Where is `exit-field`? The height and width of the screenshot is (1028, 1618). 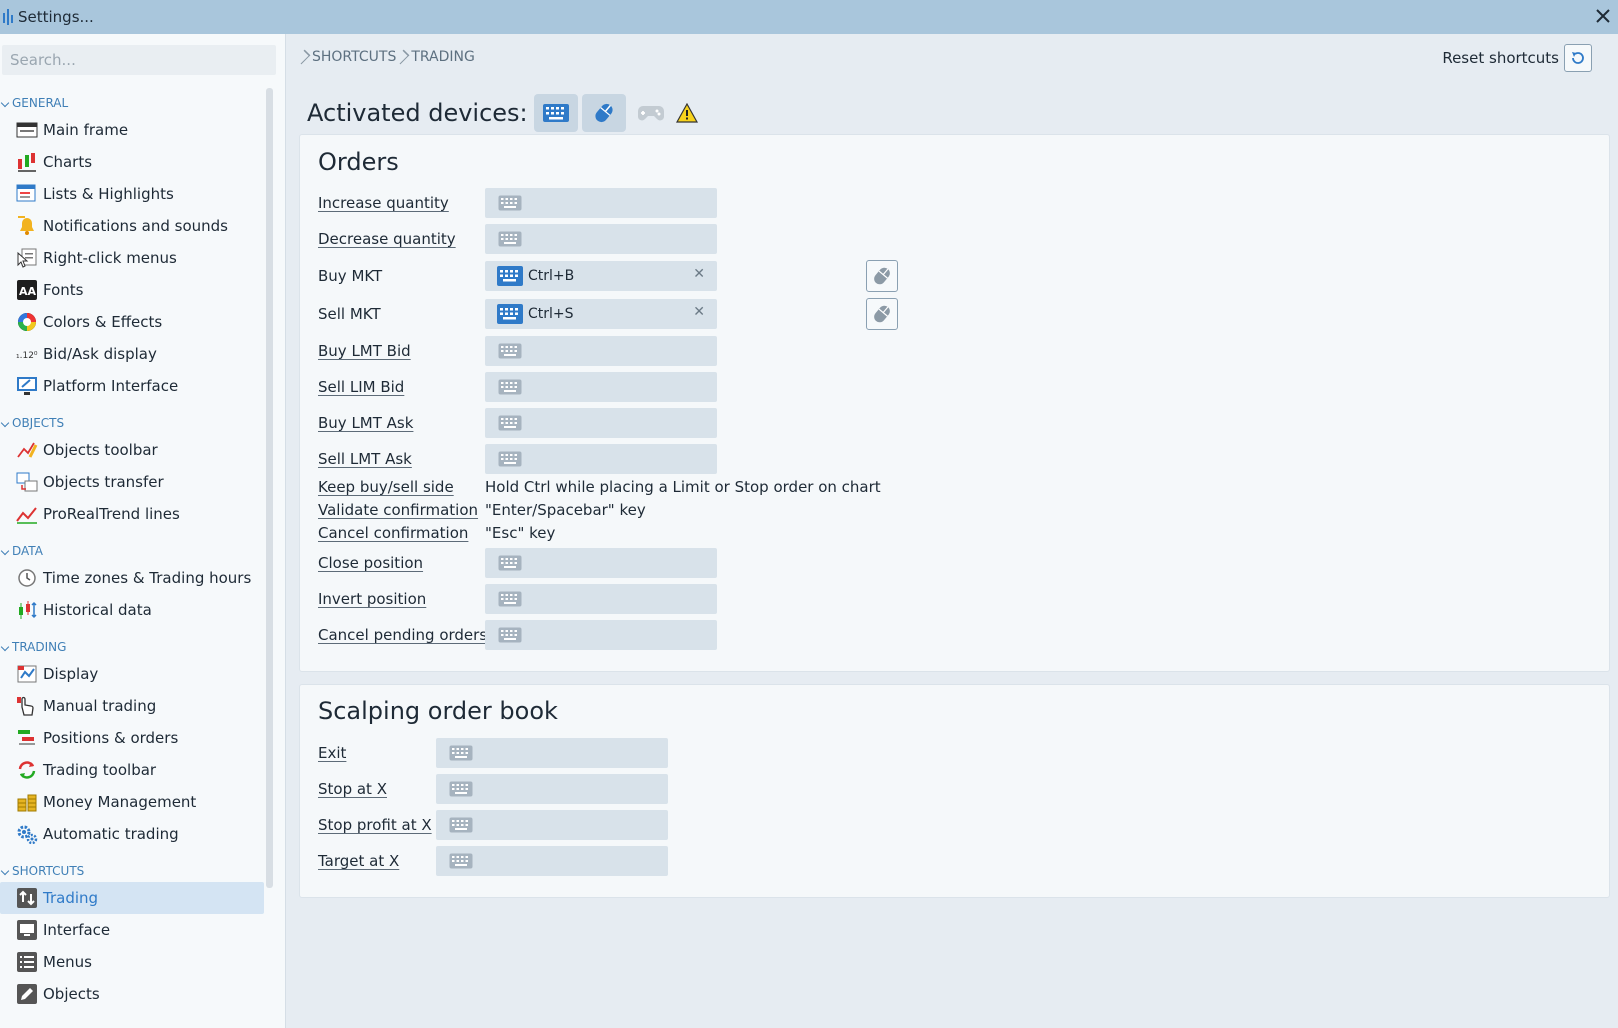
exit-field is located at coordinates (552, 753).